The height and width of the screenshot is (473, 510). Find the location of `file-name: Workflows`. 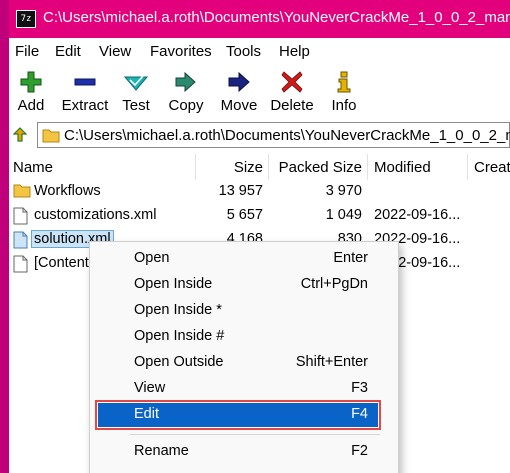

file-name: Workflows is located at coordinates (67, 191).